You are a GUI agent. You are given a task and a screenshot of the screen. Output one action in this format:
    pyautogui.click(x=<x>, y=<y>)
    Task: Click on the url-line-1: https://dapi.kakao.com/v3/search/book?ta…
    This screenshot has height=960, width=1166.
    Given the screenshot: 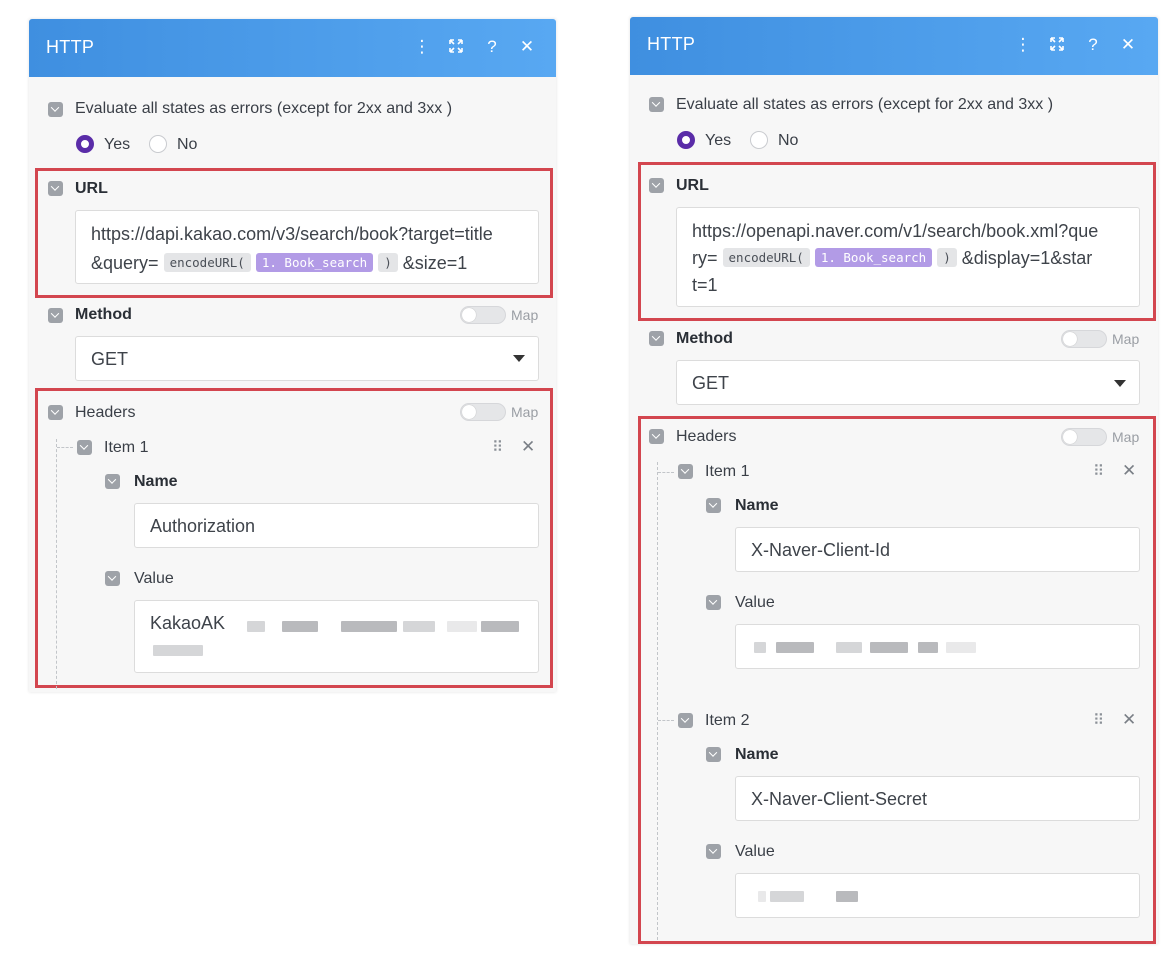 What is the action you would take?
    pyautogui.click(x=292, y=234)
    